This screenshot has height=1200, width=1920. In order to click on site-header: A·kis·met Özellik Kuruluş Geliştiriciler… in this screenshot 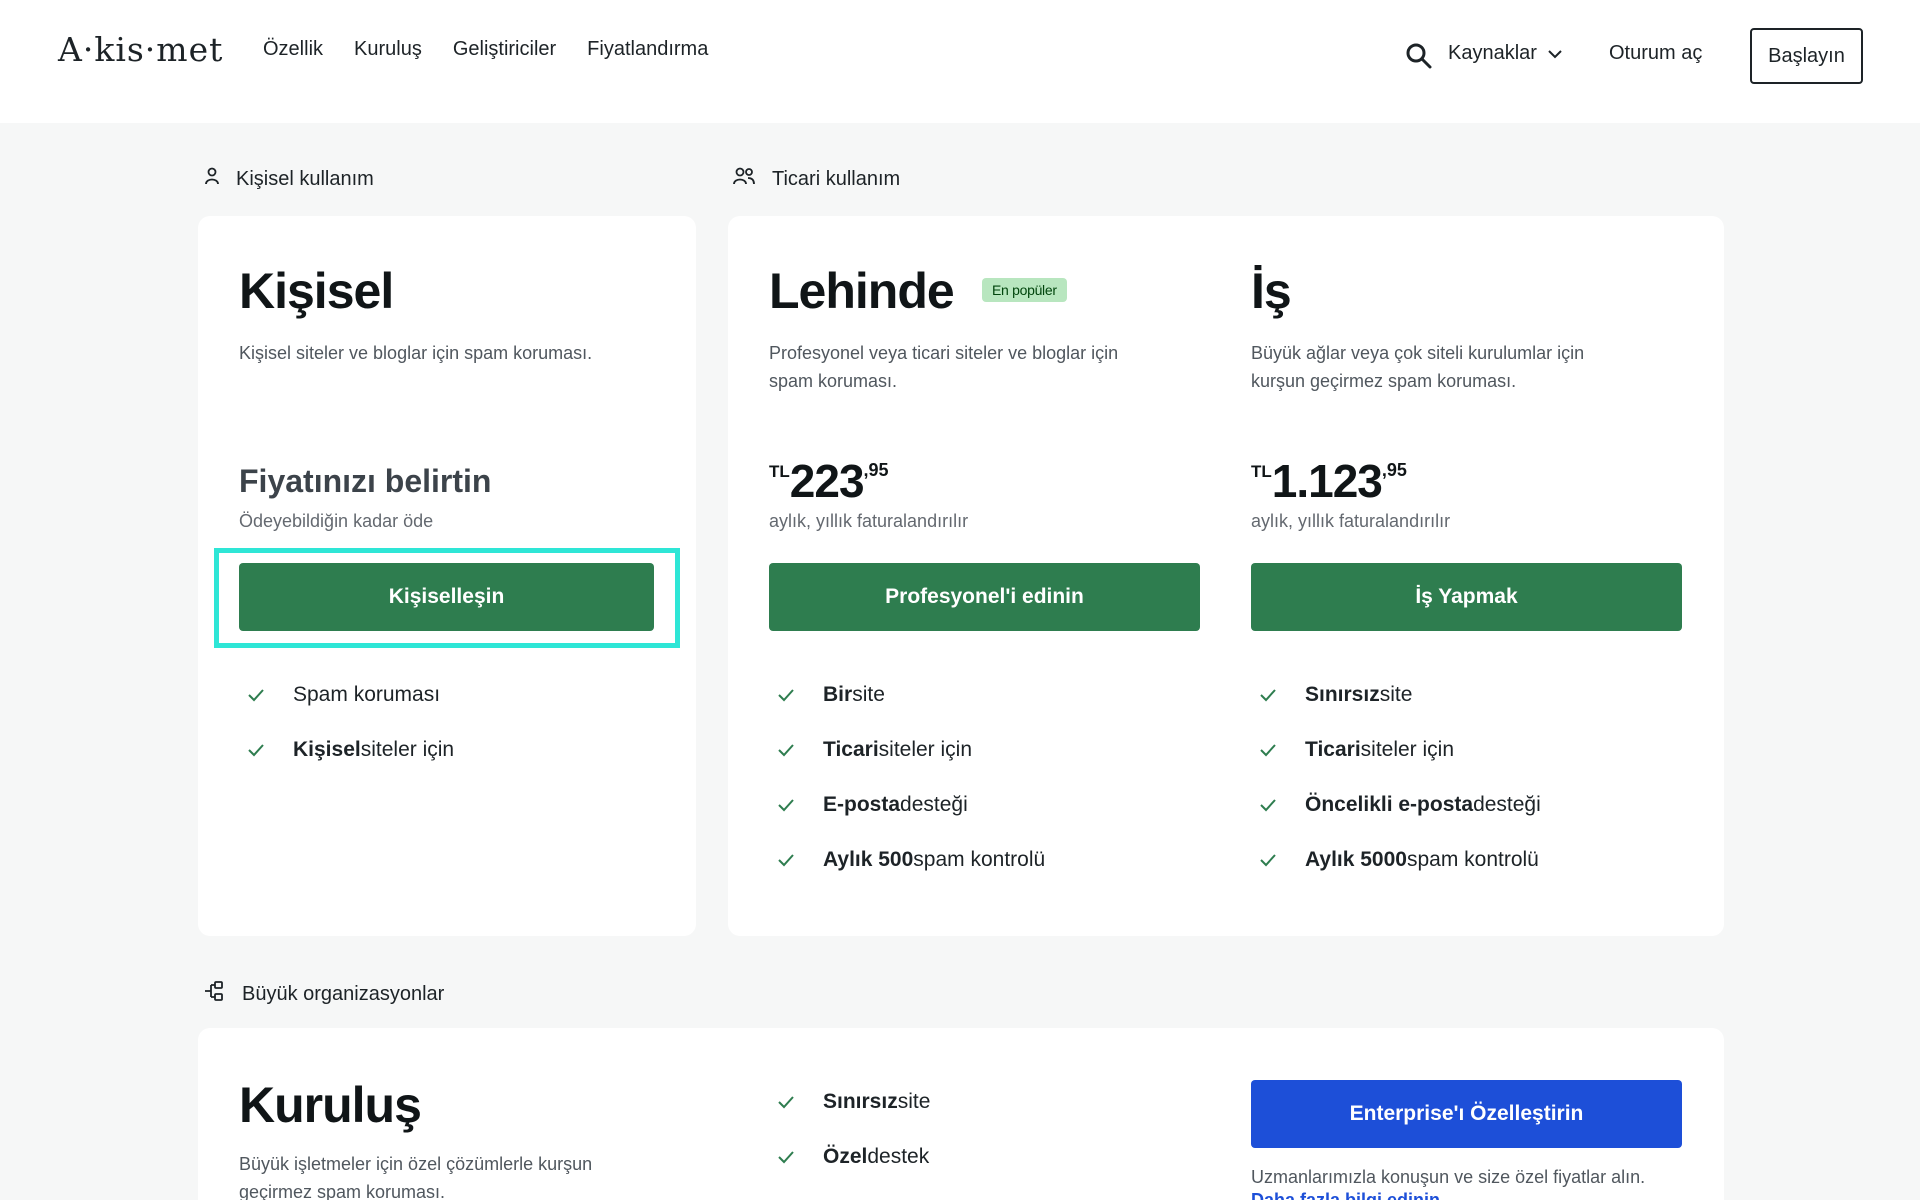, I will do `click(960, 61)`.